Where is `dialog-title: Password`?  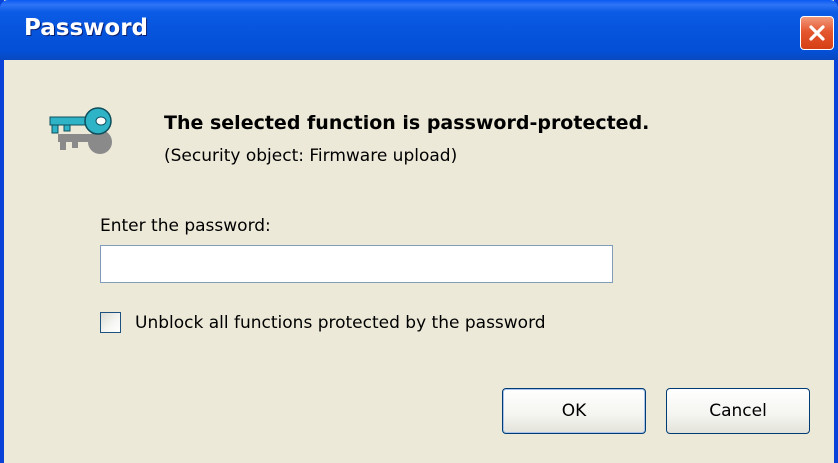 dialog-title: Password is located at coordinates (86, 28).